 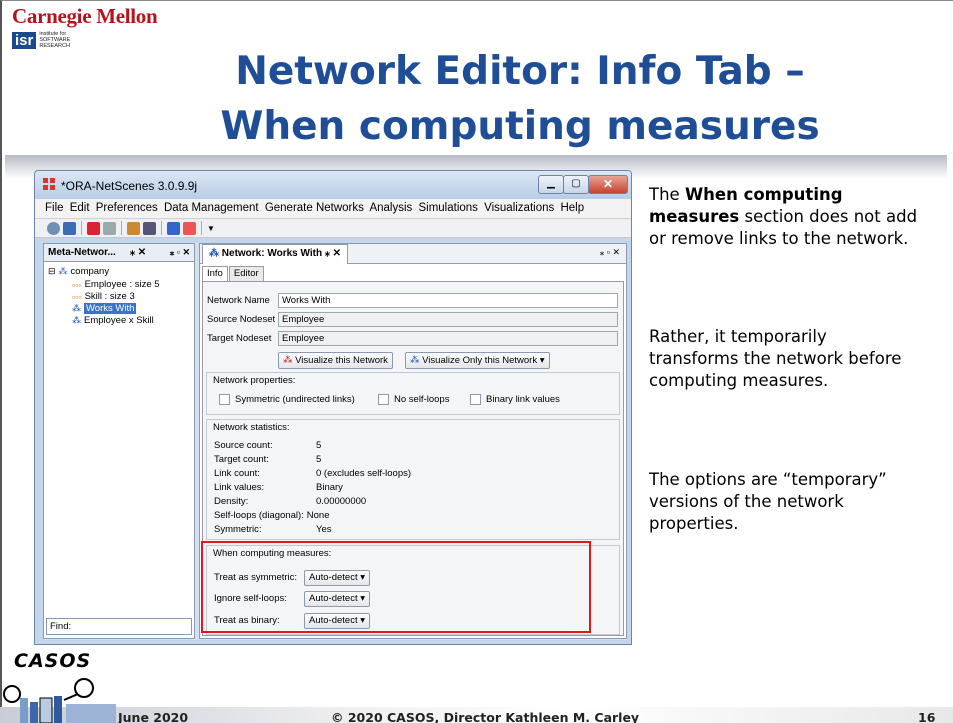 I want to click on sub-tab-bar: Info Editor, so click(x=232, y=274).